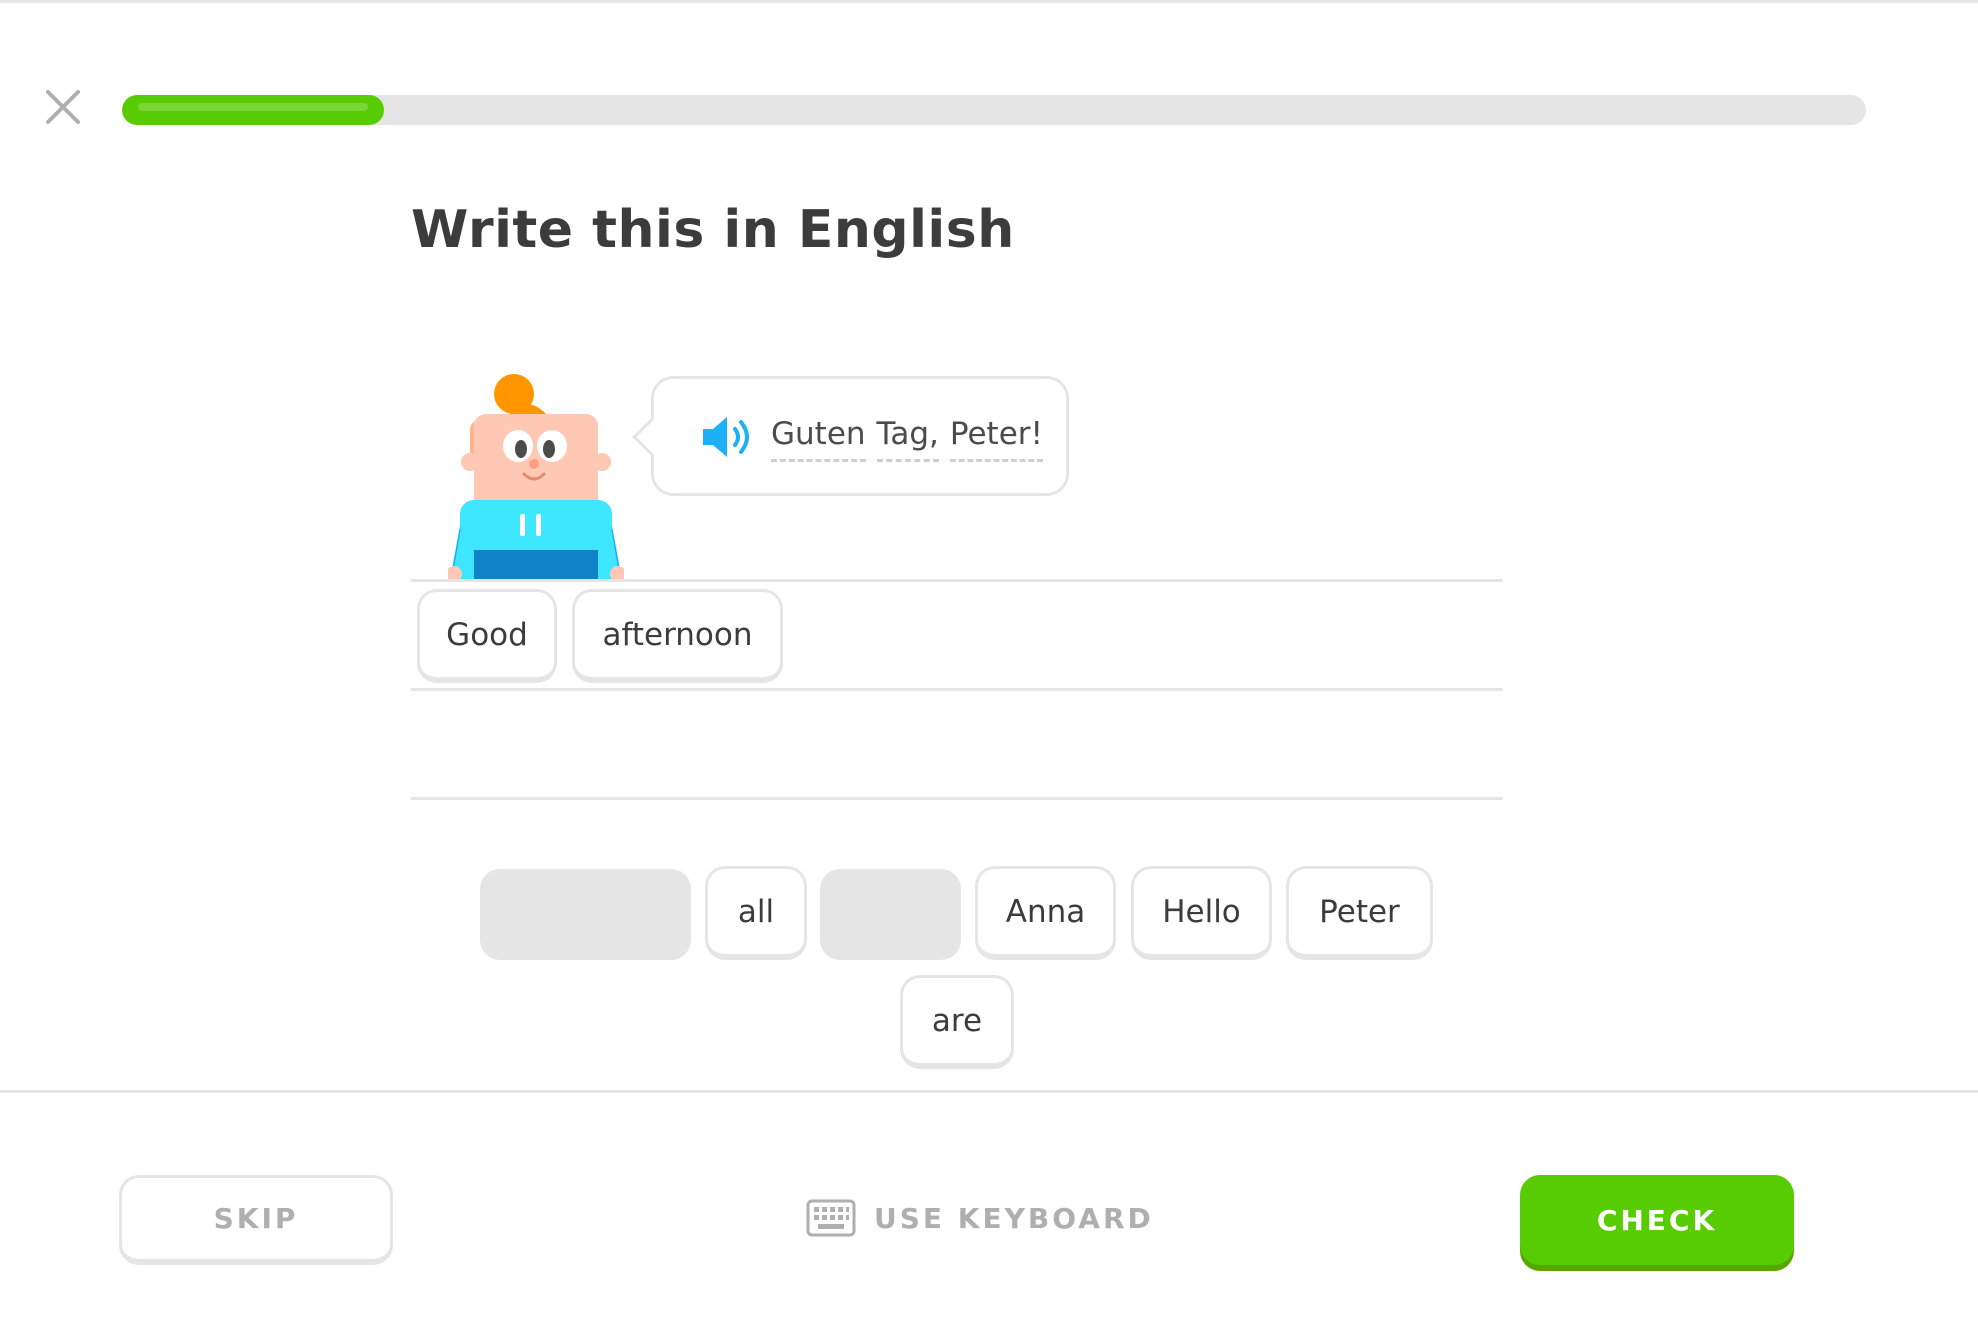 The width and height of the screenshot is (1978, 1340). I want to click on close-icon, so click(63, 107).